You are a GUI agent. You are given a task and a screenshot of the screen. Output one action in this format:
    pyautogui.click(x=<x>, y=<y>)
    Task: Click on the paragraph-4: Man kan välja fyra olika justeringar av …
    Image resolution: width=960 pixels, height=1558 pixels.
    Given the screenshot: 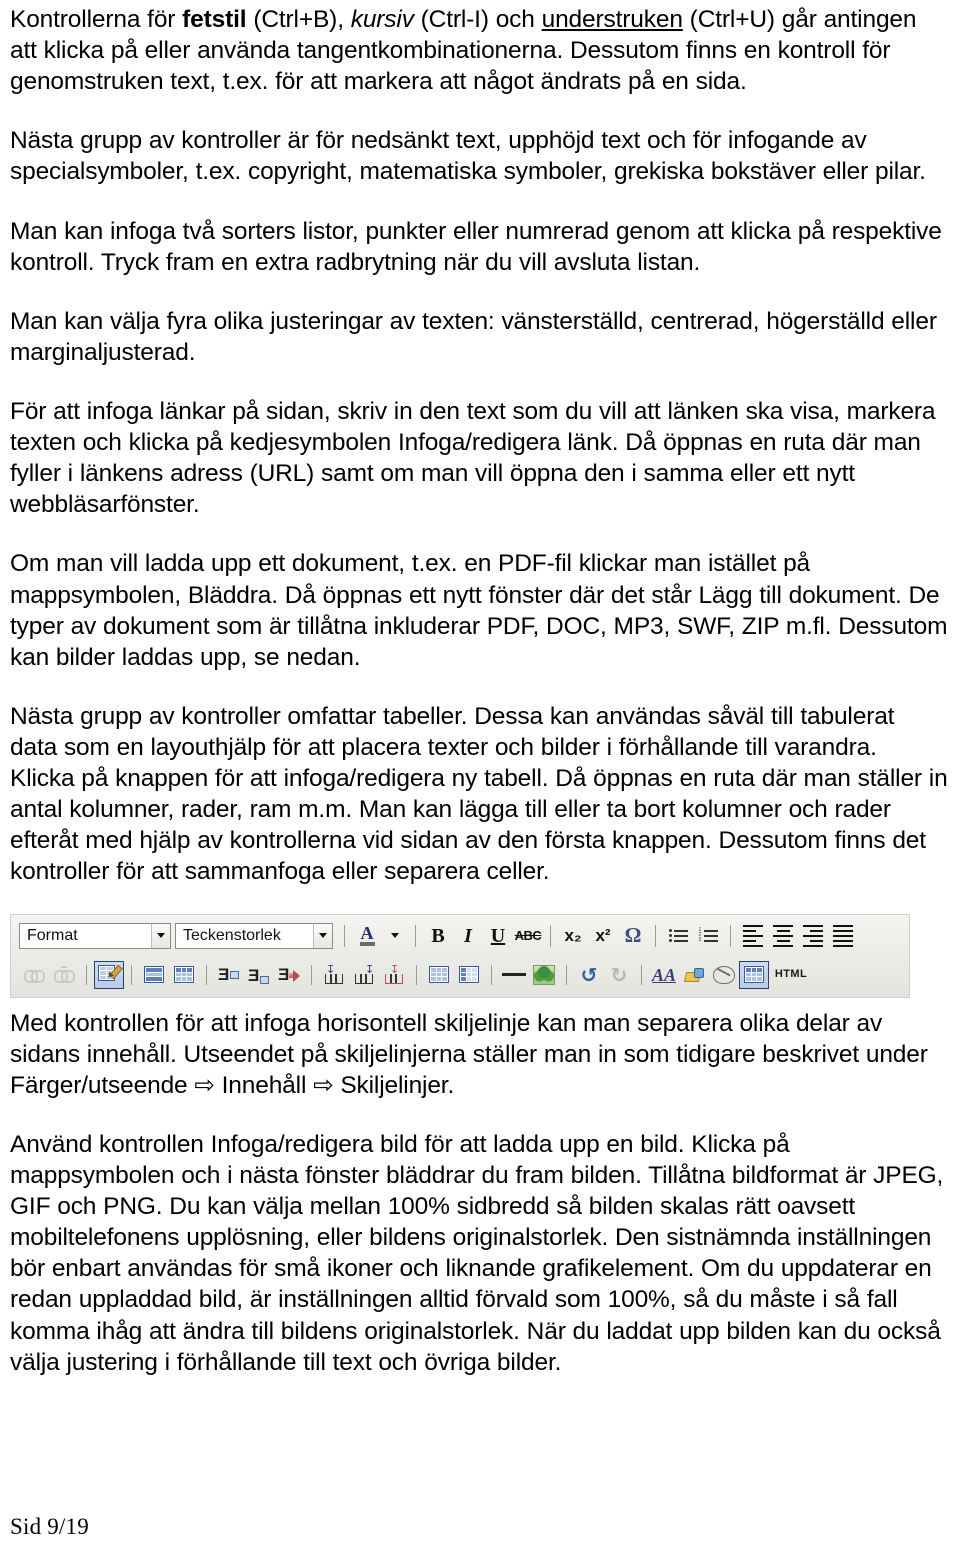 What is the action you would take?
    pyautogui.click(x=473, y=336)
    